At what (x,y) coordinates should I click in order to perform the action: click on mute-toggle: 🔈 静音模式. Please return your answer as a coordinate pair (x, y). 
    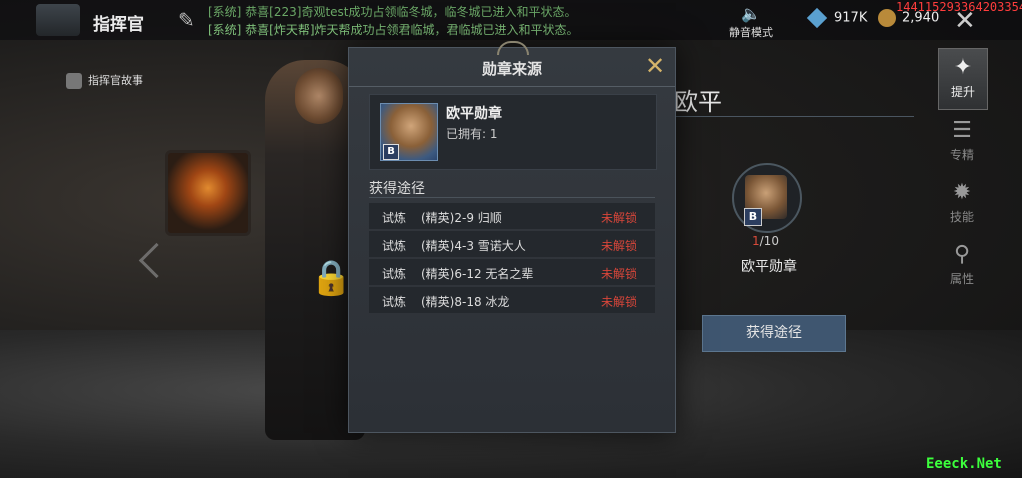
    Looking at the image, I should click on (751, 22).